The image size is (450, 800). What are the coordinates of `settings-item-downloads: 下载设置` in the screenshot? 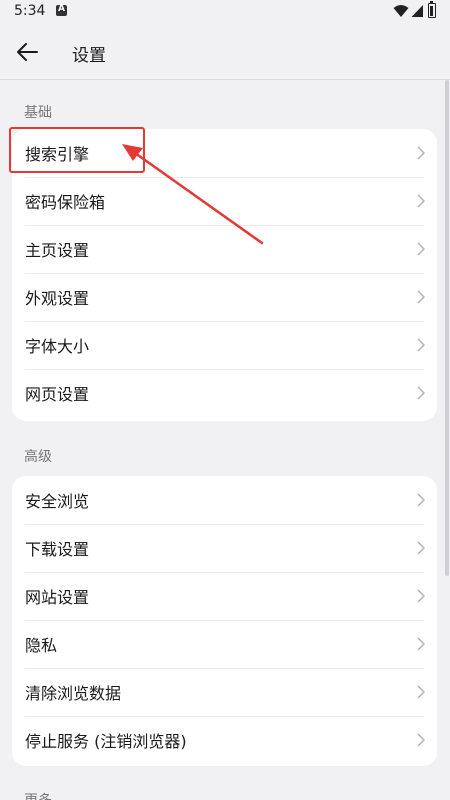 It's located at (224, 548).